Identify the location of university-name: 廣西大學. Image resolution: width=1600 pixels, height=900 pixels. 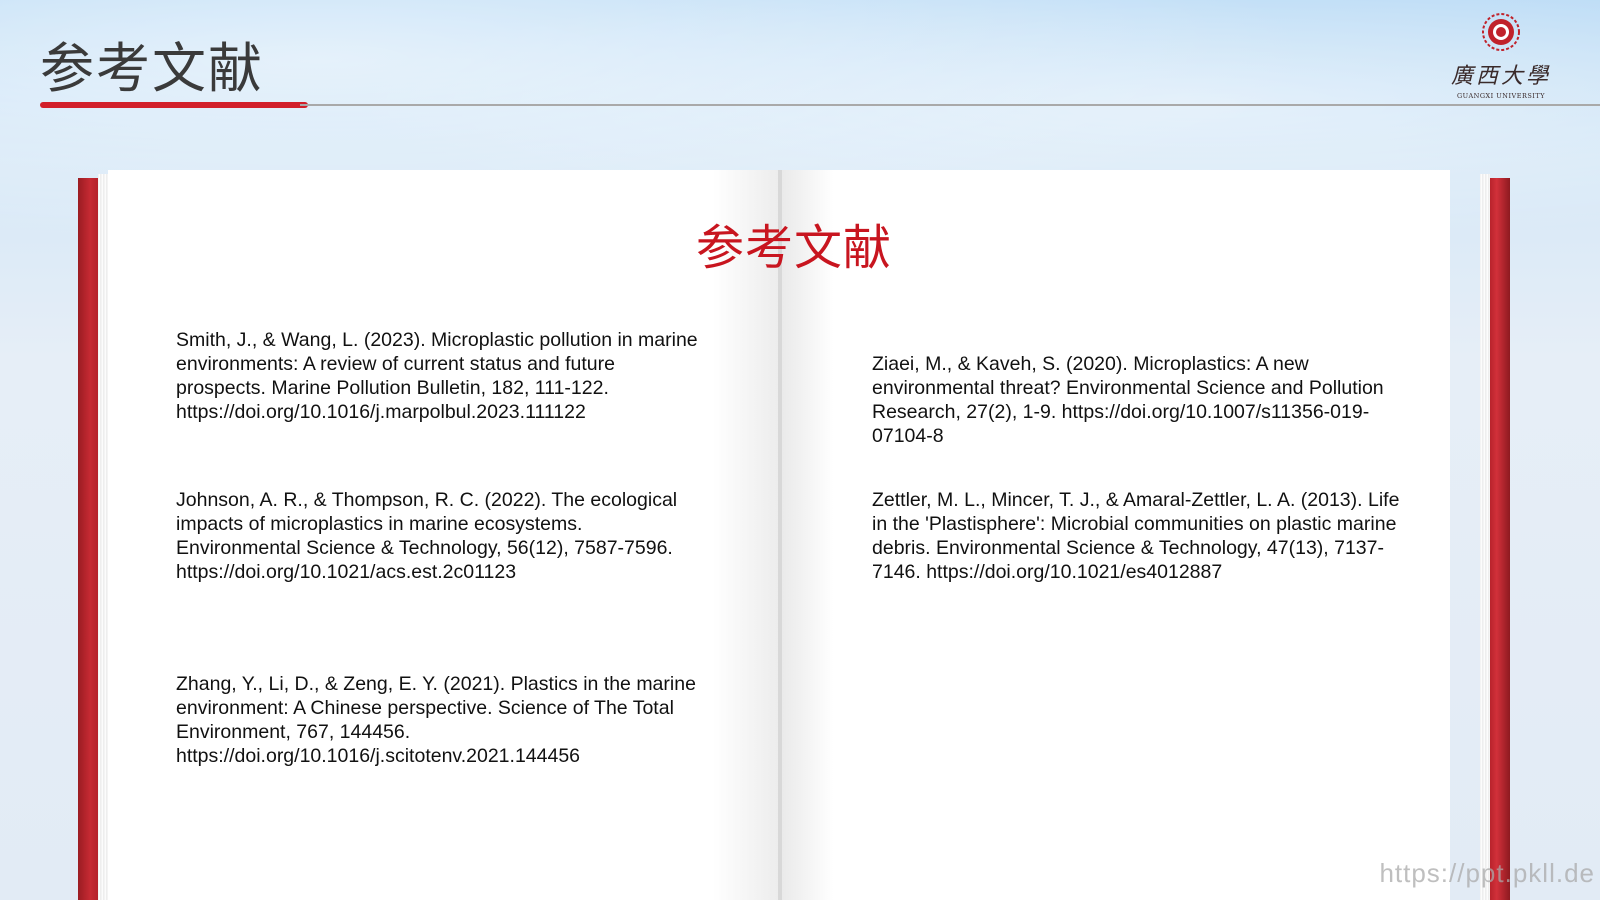
(1500, 76).